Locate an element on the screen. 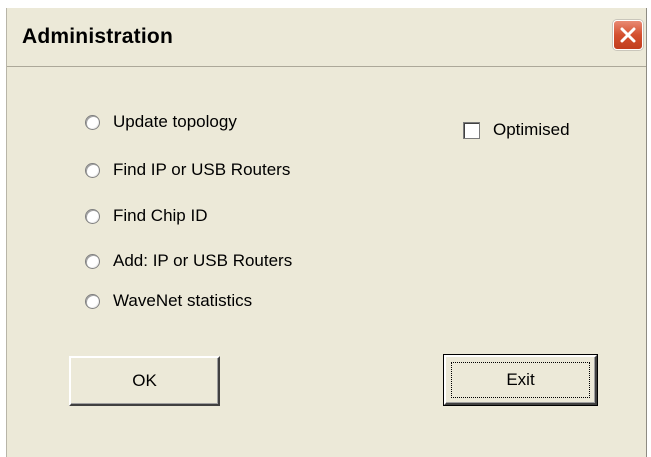  option-label: Add: IP or USB Routers is located at coordinates (203, 260).